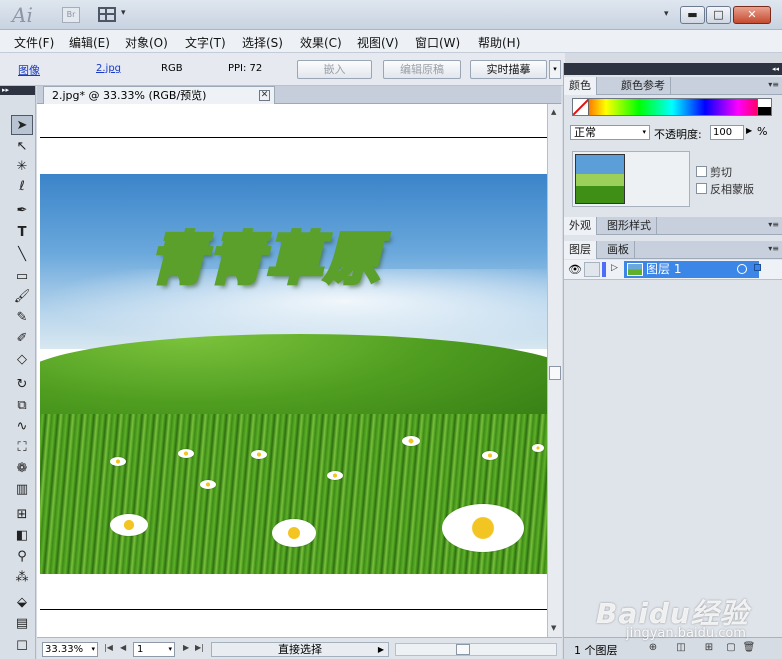  What do you see at coordinates (575, 269) in the screenshot?
I see `visibility-eye-icon: 👁` at bounding box center [575, 269].